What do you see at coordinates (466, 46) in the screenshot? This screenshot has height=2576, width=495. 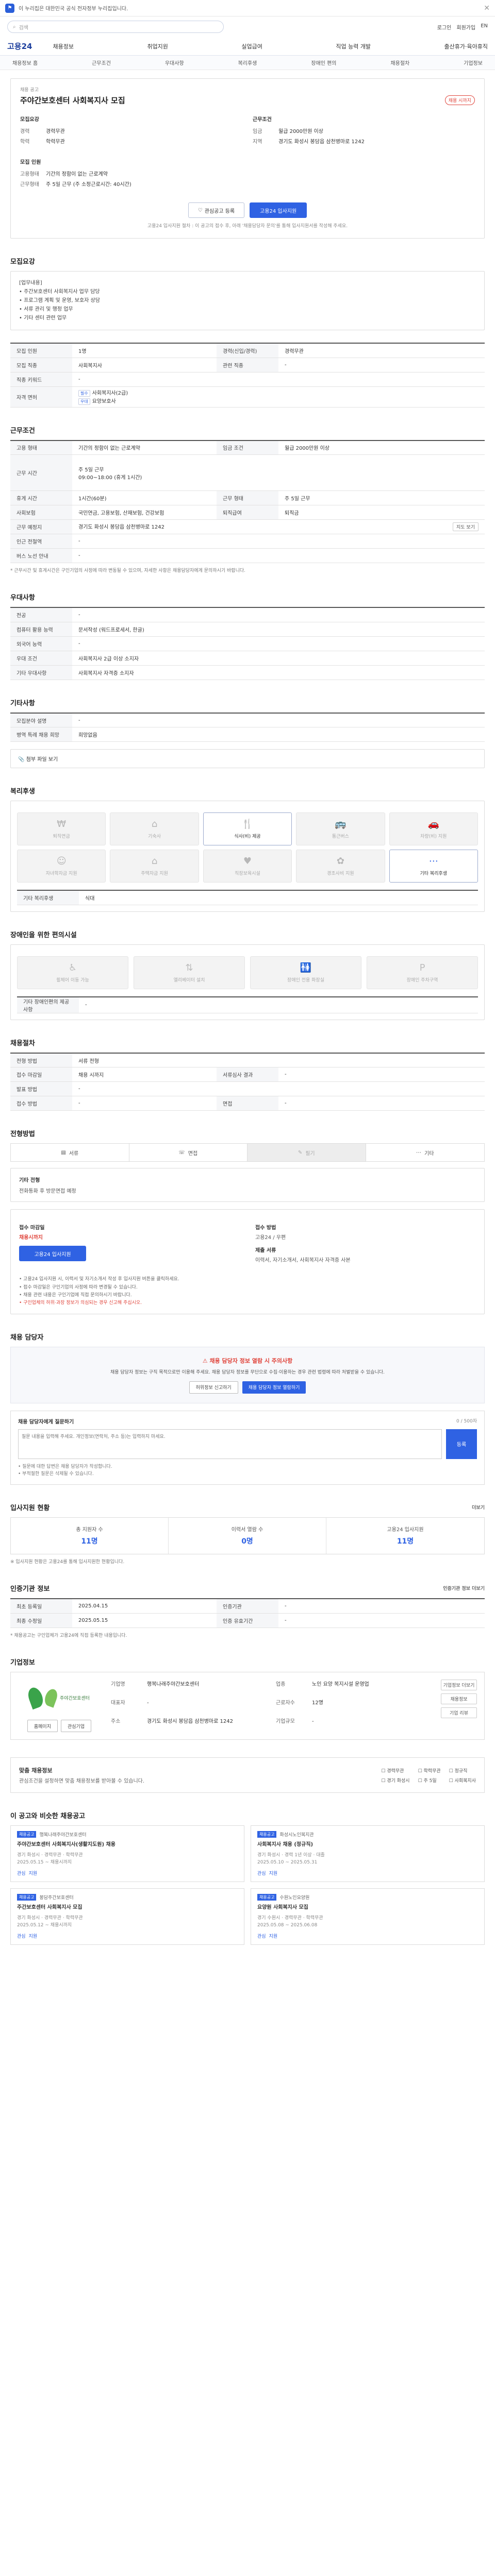 I see `gnb-item-leave: 출산휴가·육아휴직` at bounding box center [466, 46].